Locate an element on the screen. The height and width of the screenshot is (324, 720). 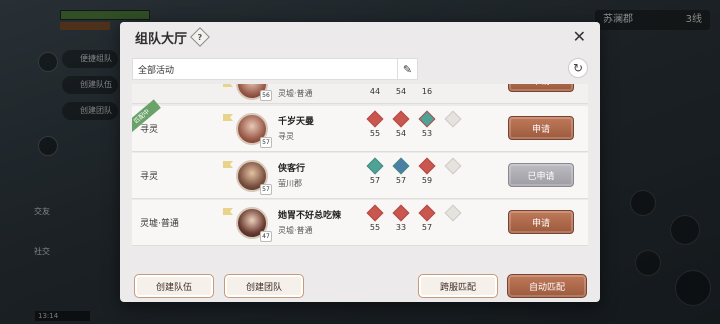
dialog-title: 组队大厅 is located at coordinates (161, 39).